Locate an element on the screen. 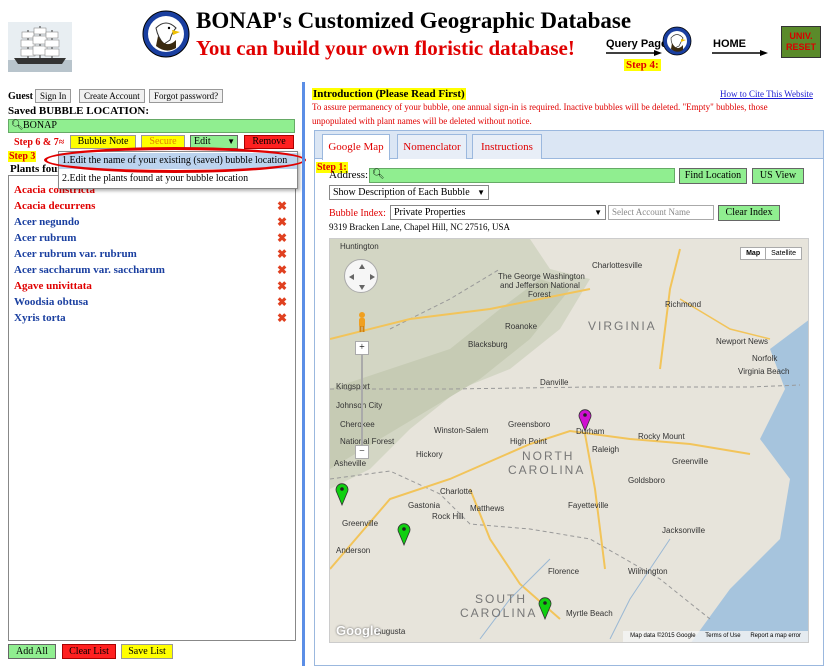  plant-item: Agave univittata is located at coordinates (53, 286).